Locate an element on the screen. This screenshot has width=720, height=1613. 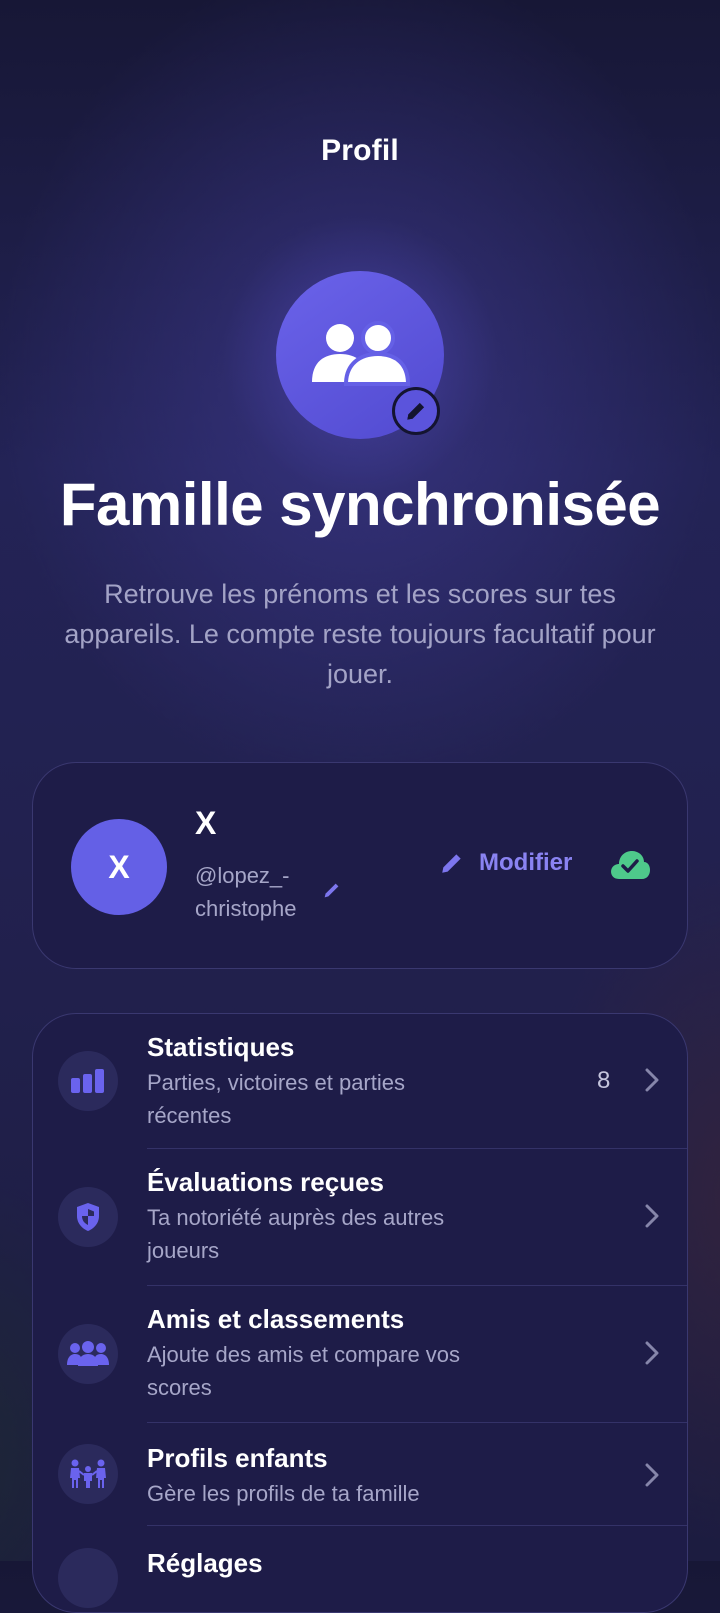
menu-item-subtitle: Ta notoriété auprès des autres joueurs is located at coordinates (296, 1234).